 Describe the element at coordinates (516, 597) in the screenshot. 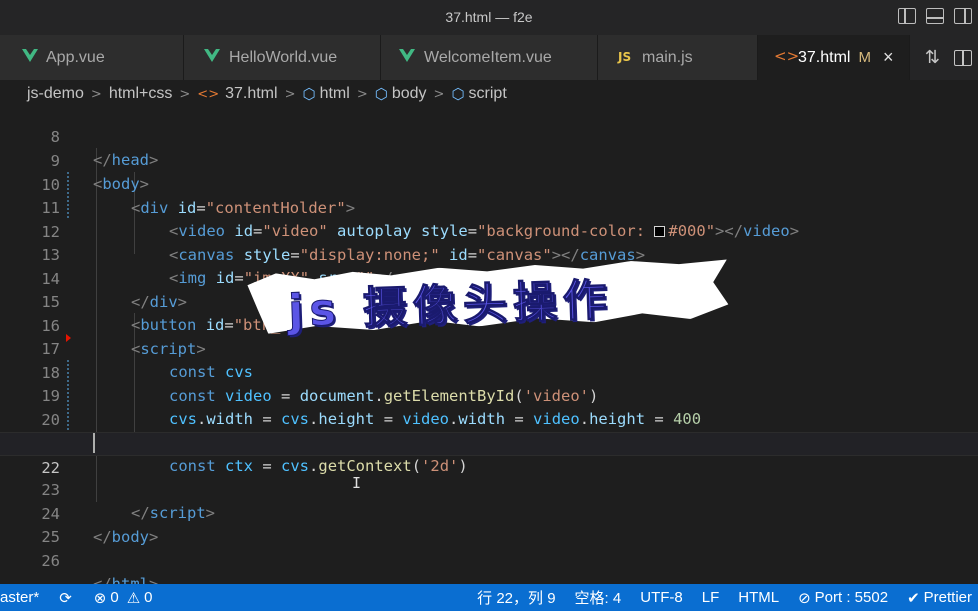

I see `cursor-position: 行 22，列 9` at that location.